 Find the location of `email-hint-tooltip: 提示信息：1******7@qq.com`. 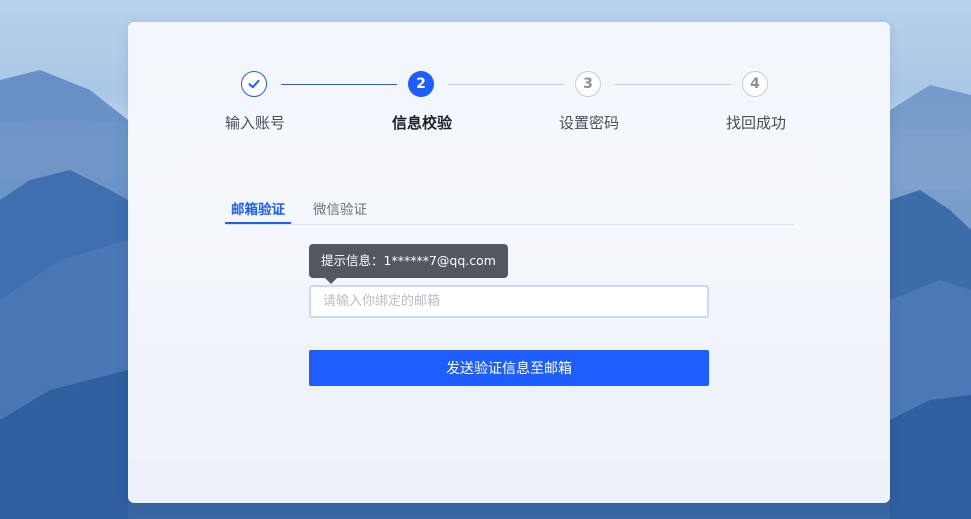

email-hint-tooltip: 提示信息：1******7@qq.com is located at coordinates (408, 264).